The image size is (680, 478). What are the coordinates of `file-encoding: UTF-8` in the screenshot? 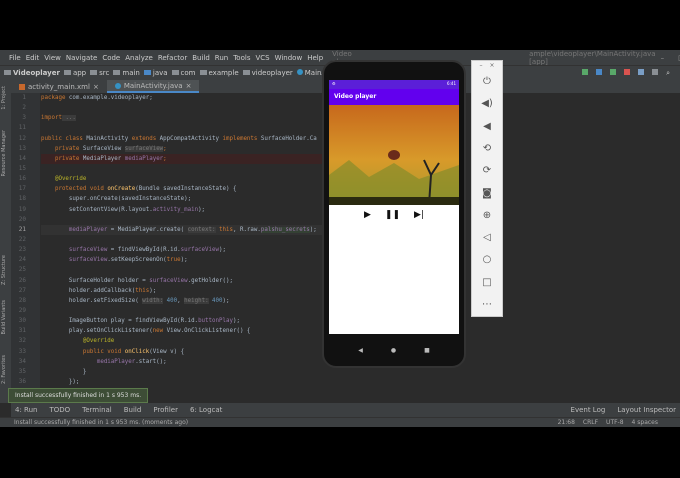 It's located at (615, 422).